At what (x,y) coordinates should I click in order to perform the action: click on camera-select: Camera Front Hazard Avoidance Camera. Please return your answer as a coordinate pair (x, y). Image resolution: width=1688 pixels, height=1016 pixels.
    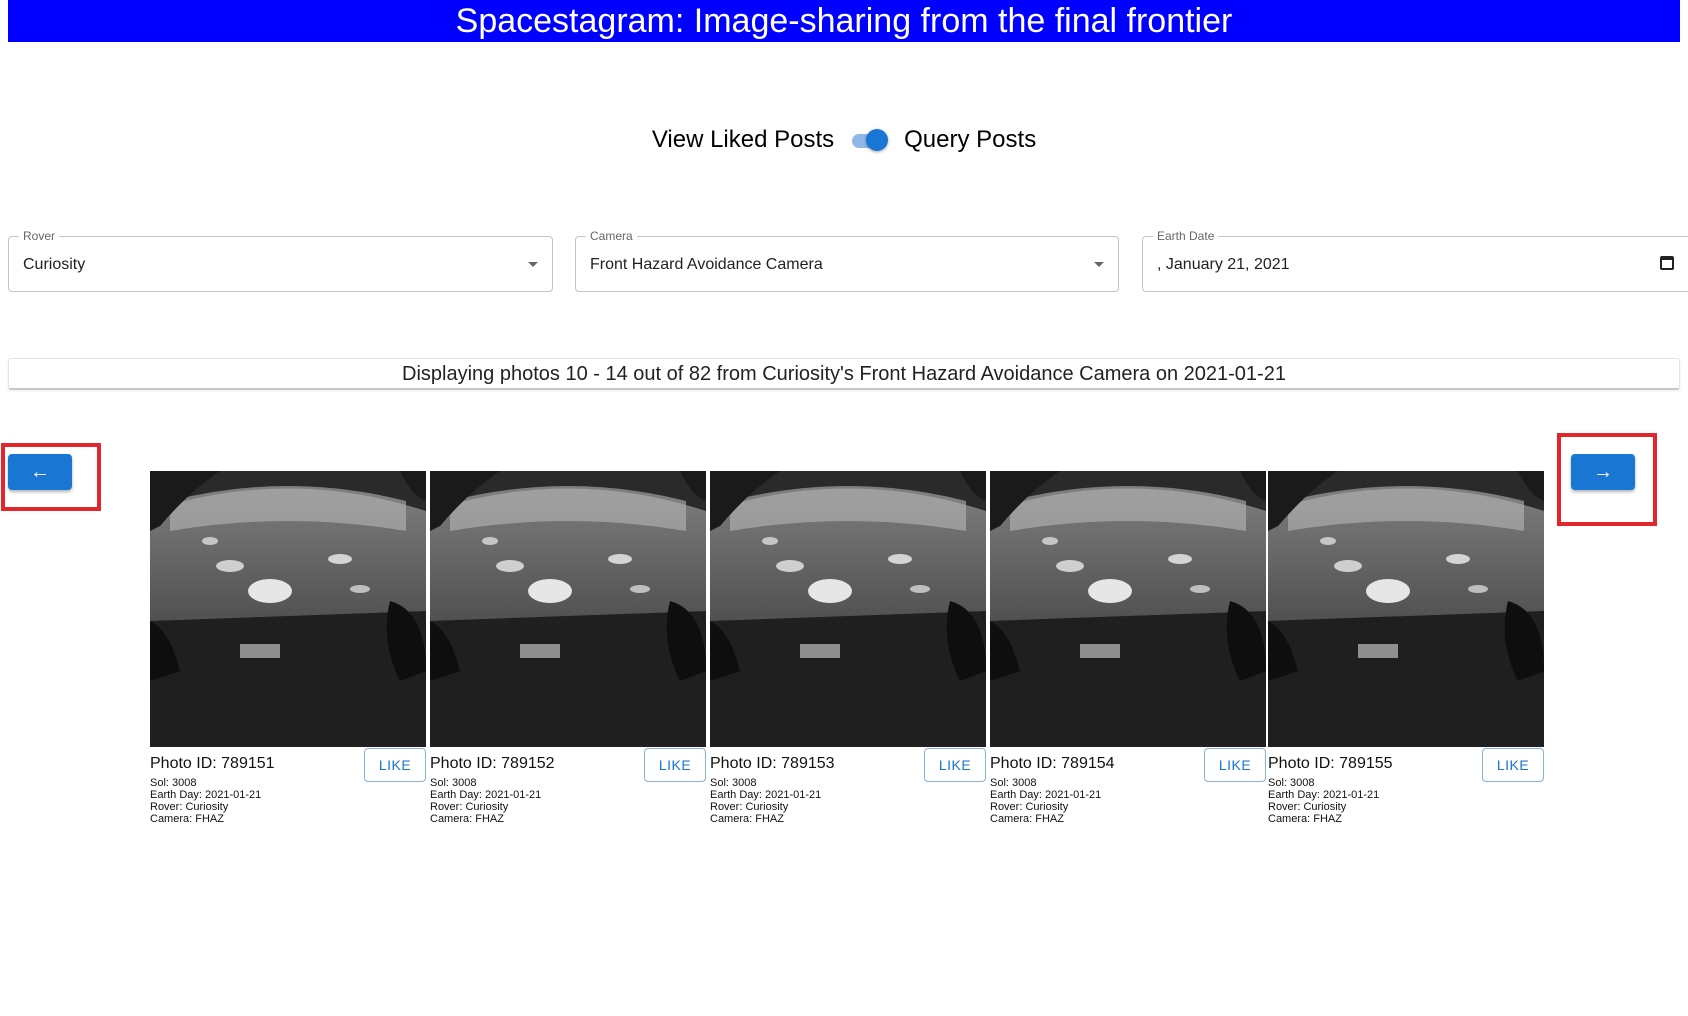
    Looking at the image, I should click on (847, 260).